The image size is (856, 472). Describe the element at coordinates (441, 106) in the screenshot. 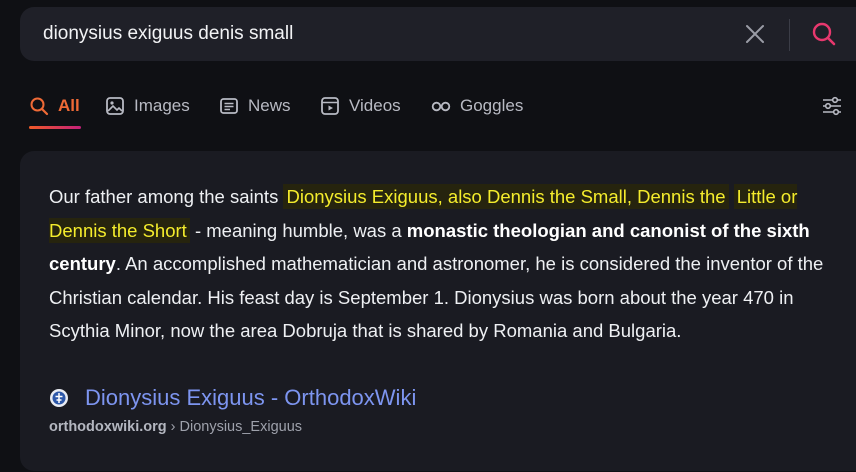

I see `goggles-icon` at that location.